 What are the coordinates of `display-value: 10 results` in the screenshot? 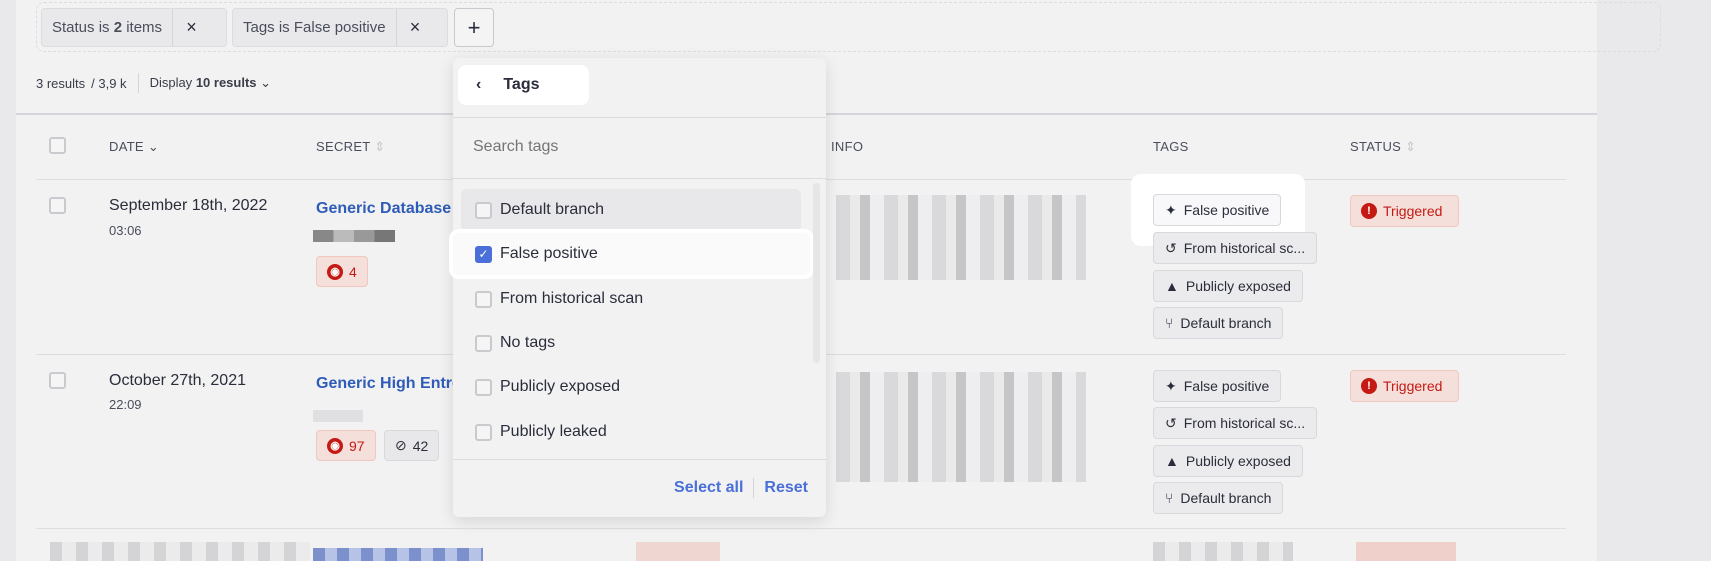 It's located at (226, 82).